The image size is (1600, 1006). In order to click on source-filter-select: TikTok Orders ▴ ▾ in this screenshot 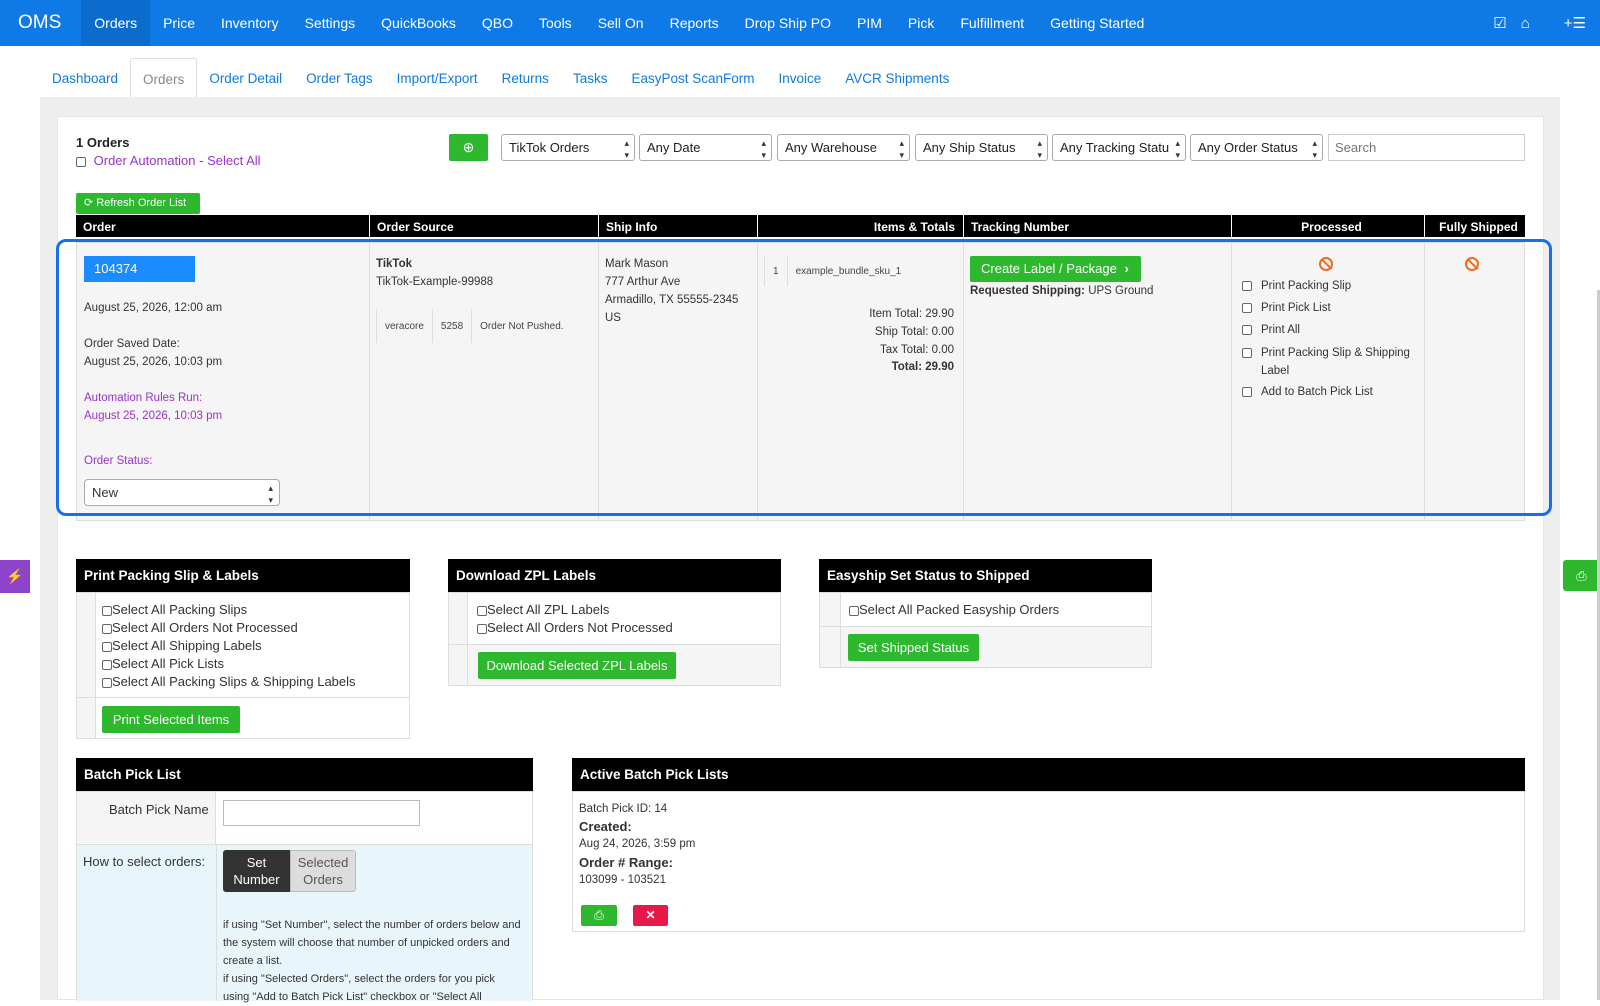, I will do `click(568, 147)`.